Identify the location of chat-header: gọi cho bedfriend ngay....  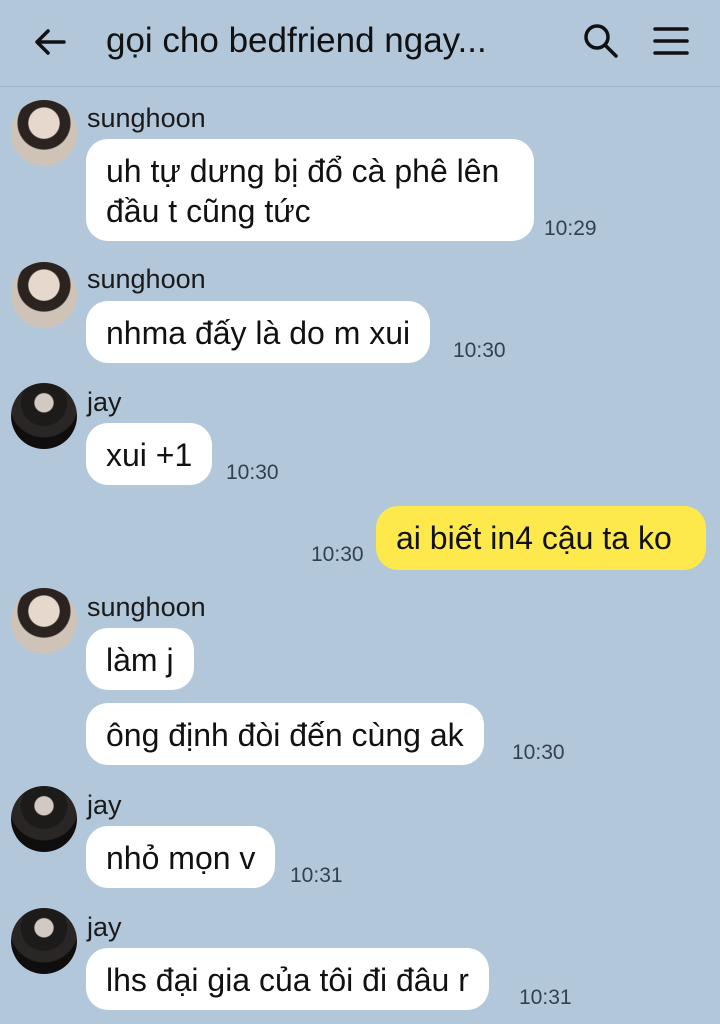
(360, 43).